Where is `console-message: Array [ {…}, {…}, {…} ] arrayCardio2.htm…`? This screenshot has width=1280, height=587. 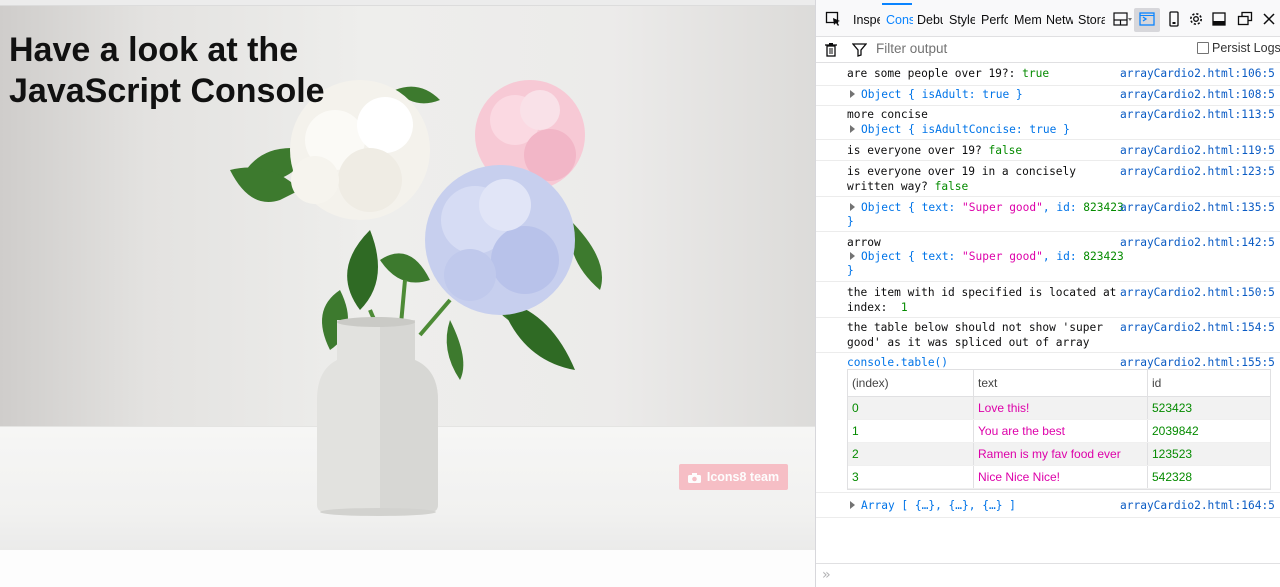 console-message: Array [ {…}, {…}, {…} ] arrayCardio2.htm… is located at coordinates (1048, 506).